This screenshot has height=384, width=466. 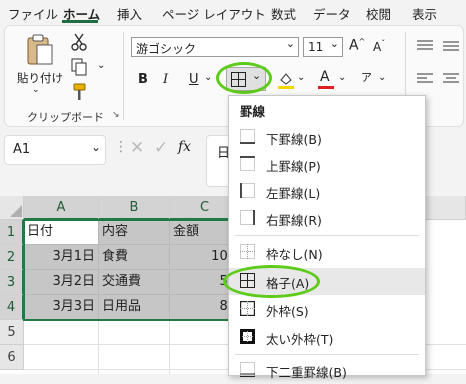 What do you see at coordinates (12, 257) in the screenshot?
I see `row-header-2: 2` at bounding box center [12, 257].